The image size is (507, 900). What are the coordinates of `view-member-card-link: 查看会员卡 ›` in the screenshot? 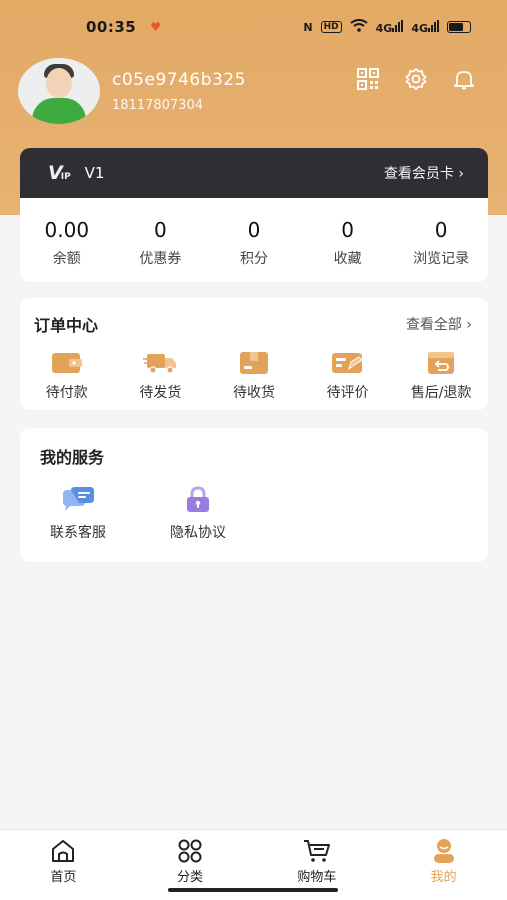 It's located at (424, 173).